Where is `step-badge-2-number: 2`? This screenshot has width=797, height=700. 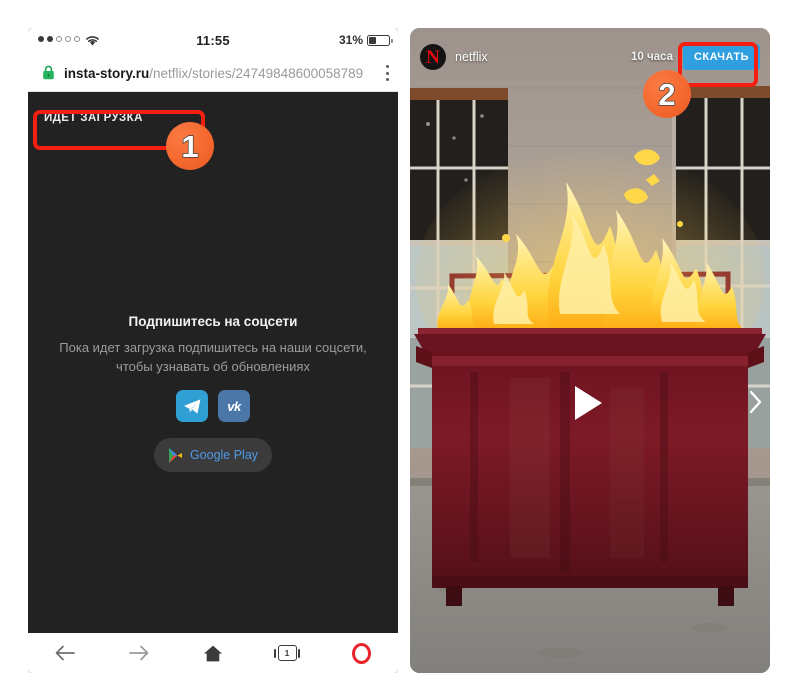 step-badge-2-number: 2 is located at coordinates (667, 94).